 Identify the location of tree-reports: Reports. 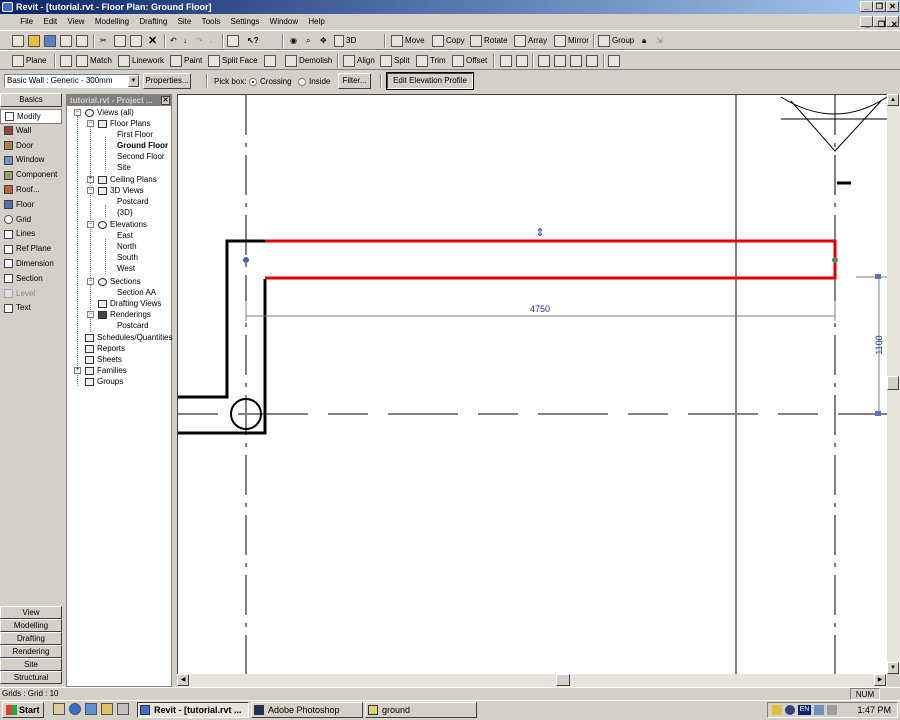
(105, 348).